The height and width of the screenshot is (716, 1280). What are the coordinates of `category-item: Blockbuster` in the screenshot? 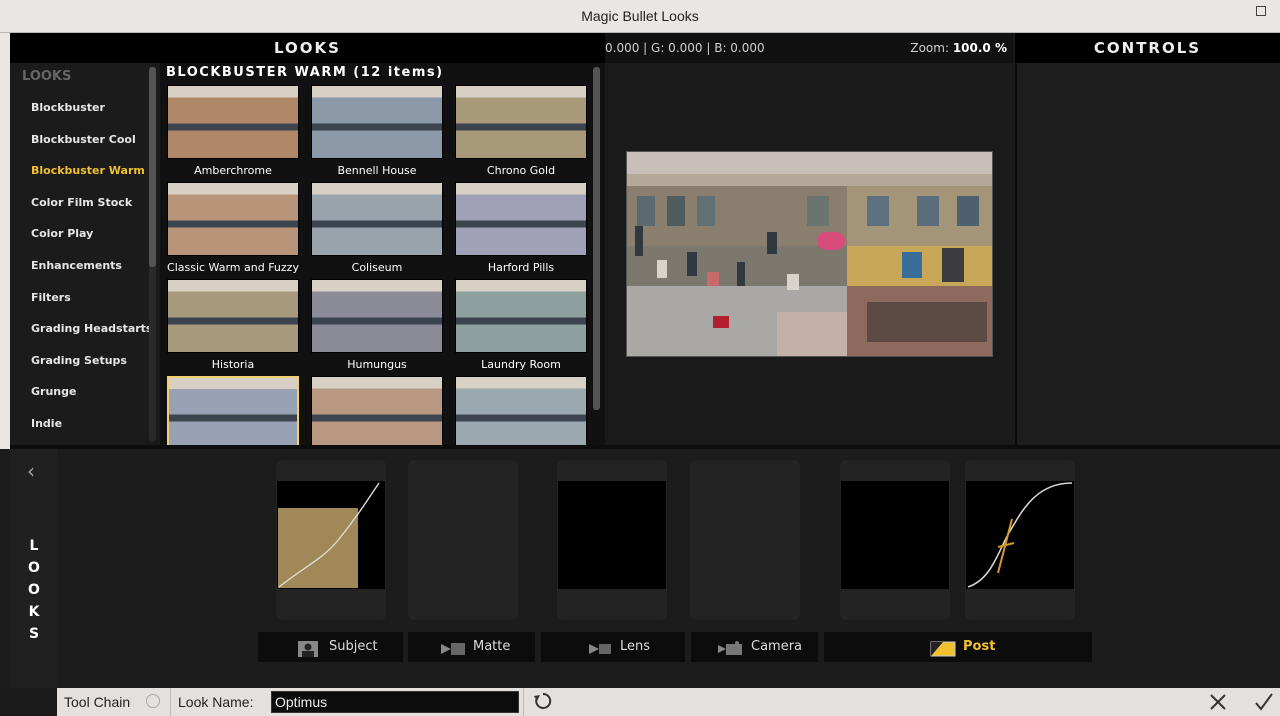 It's located at (68, 107).